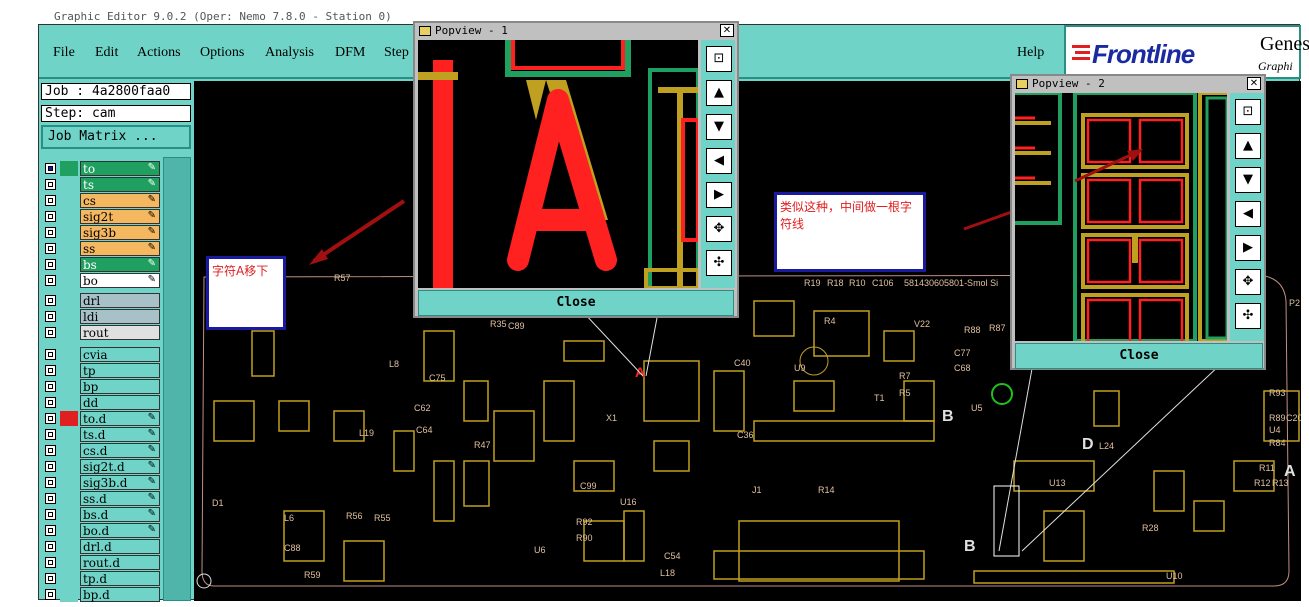 The image size is (1309, 607). Describe the element at coordinates (719, 195) in the screenshot. I see `pv1-pan-right-icon: ▶` at that location.